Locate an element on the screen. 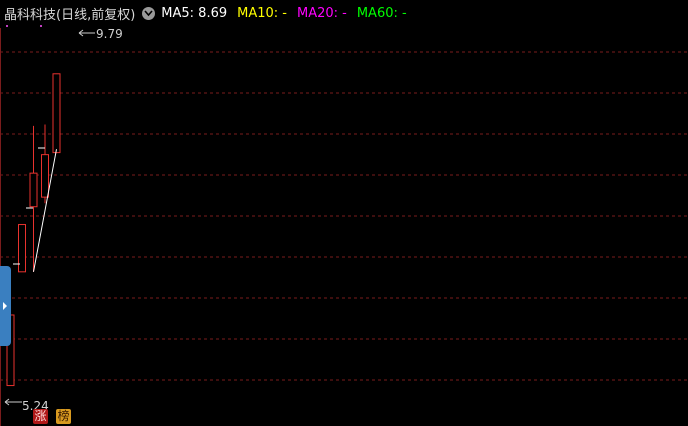 Image resolution: width=688 pixels, height=426 pixels. side-panel-toggle is located at coordinates (5, 306).